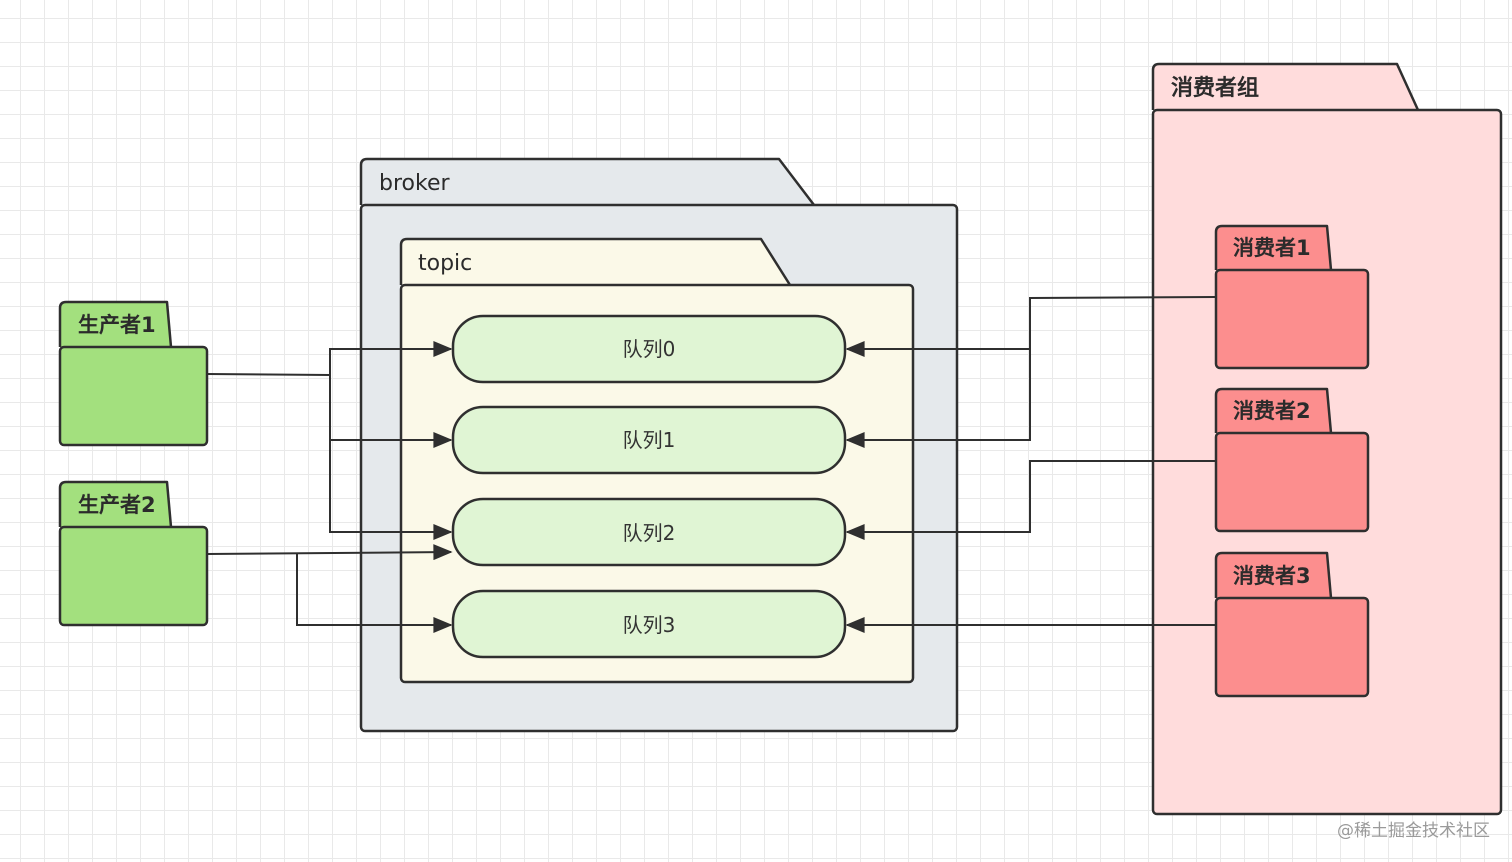 Image resolution: width=1512 pixels, height=862 pixels. Describe the element at coordinates (1272, 248) in the screenshot. I see `consumer-1-label: 消费者1` at that location.